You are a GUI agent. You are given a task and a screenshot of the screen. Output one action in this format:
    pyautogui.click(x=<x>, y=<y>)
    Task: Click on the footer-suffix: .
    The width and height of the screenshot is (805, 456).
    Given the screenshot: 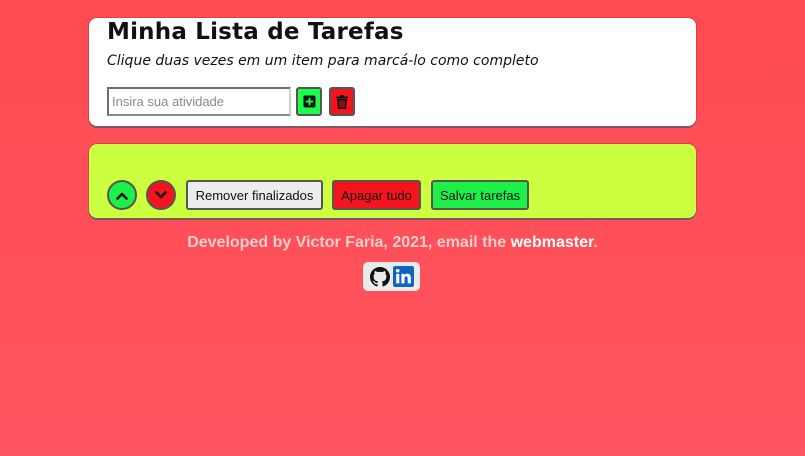 What is the action you would take?
    pyautogui.click(x=595, y=242)
    